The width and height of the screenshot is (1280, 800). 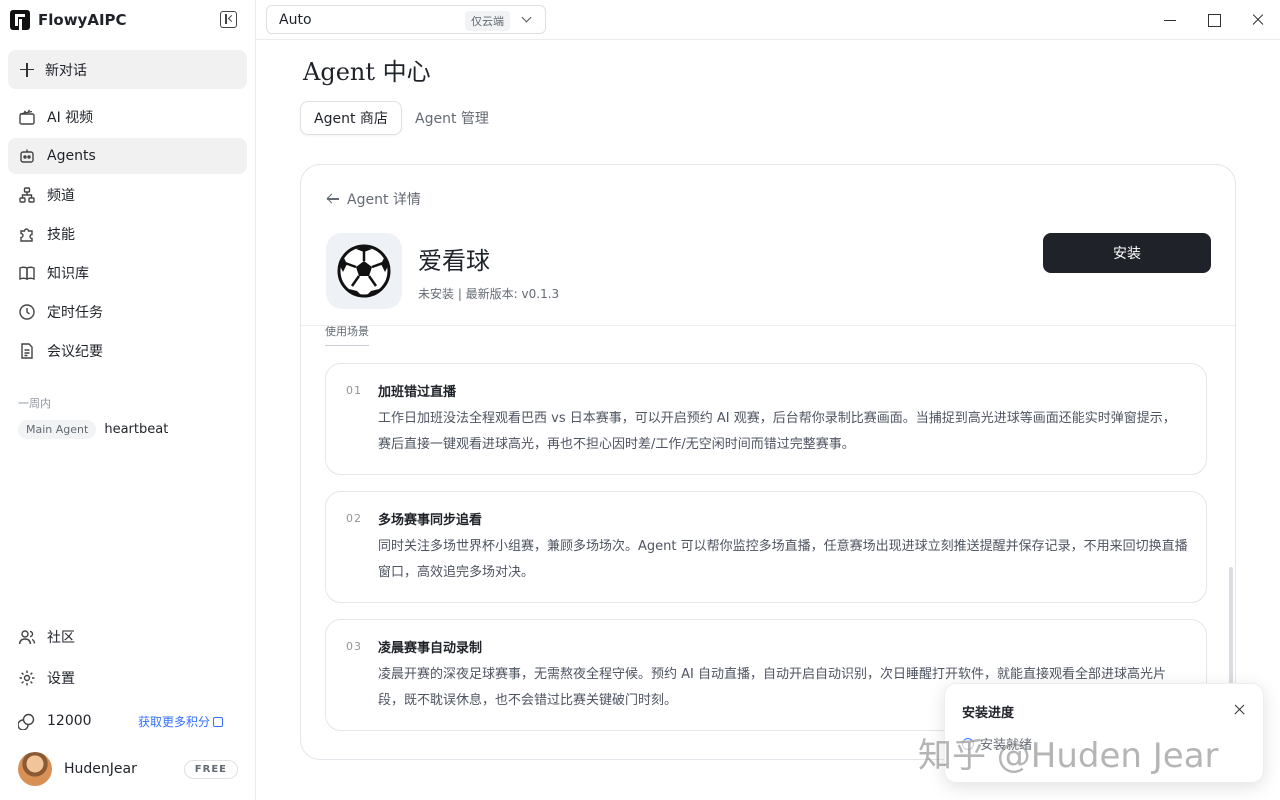 What do you see at coordinates (127, 312) in the screenshot?
I see `sidebar-item-scheduled-tasks: 定时任务` at bounding box center [127, 312].